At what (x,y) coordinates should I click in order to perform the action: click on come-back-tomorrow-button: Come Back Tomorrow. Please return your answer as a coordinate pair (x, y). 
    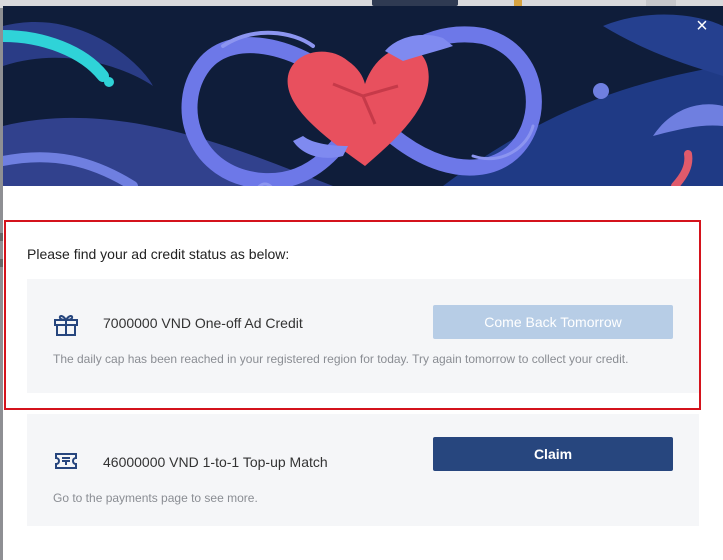
    Looking at the image, I should click on (553, 322).